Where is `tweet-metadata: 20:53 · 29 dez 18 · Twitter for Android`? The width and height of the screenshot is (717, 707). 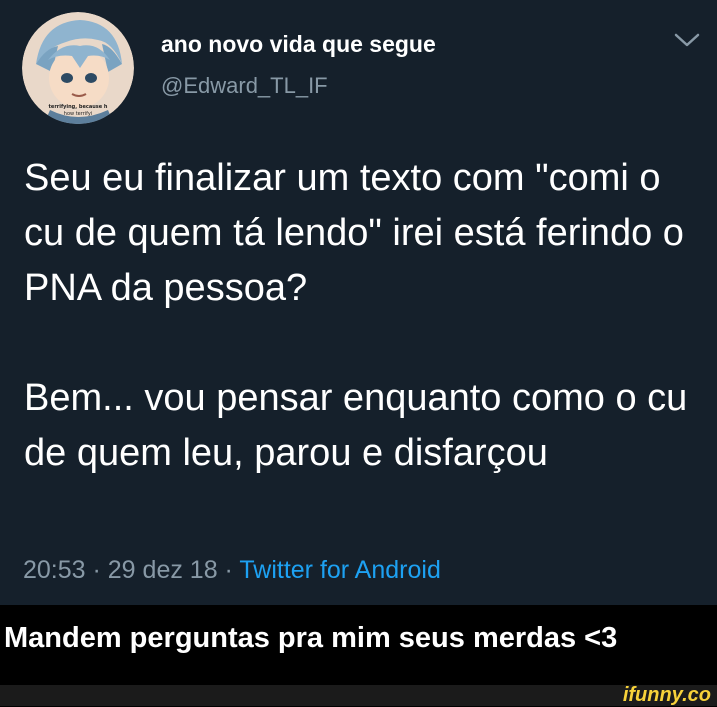 tweet-metadata: 20:53 · 29 dez 18 · Twitter for Android is located at coordinates (232, 570).